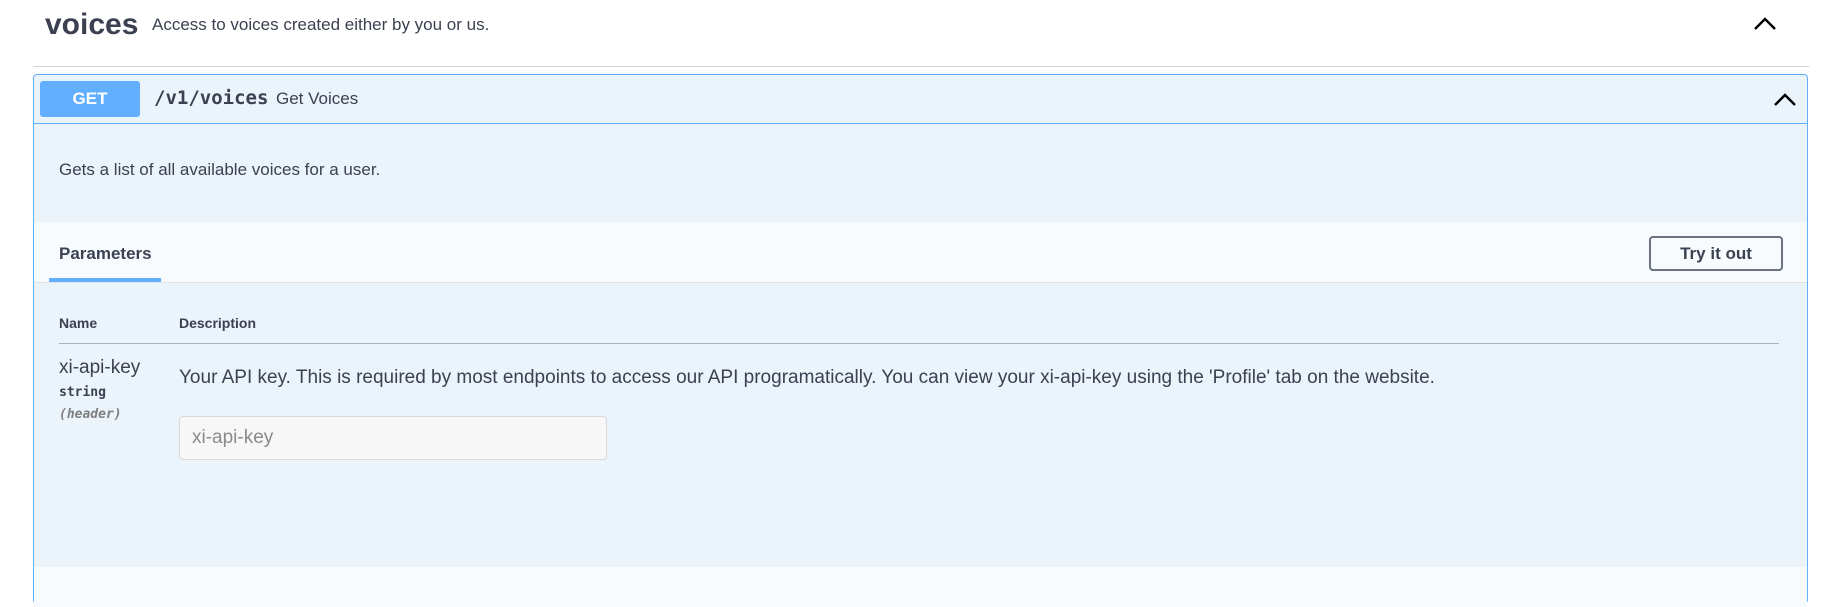 Image resolution: width=1838 pixels, height=607 pixels. Describe the element at coordinates (920, 252) in the screenshot. I see `parameters-section-header: Parameters Try it out` at that location.